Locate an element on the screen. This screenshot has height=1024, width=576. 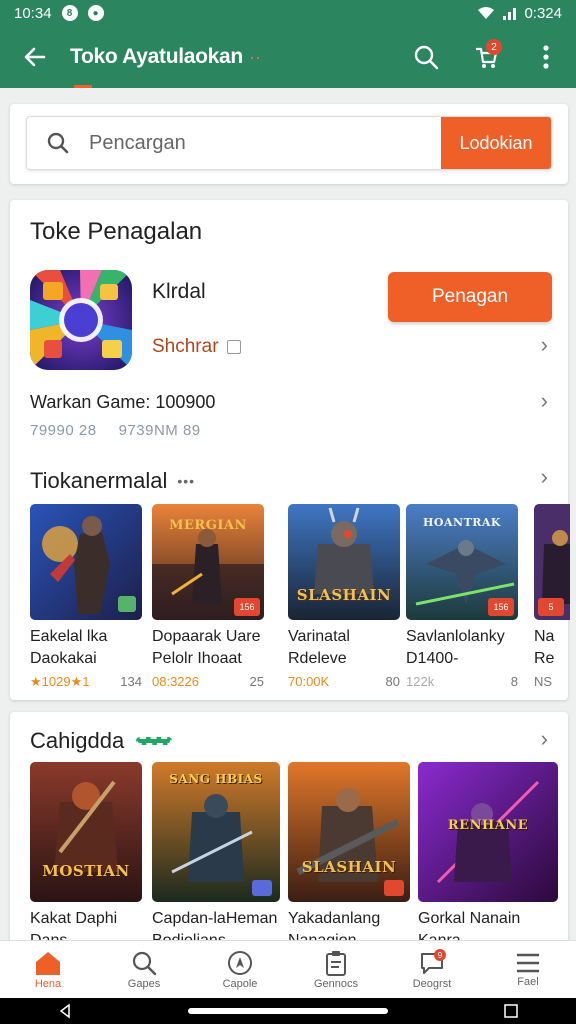
game-name-2: Re is located at coordinates (544, 658).